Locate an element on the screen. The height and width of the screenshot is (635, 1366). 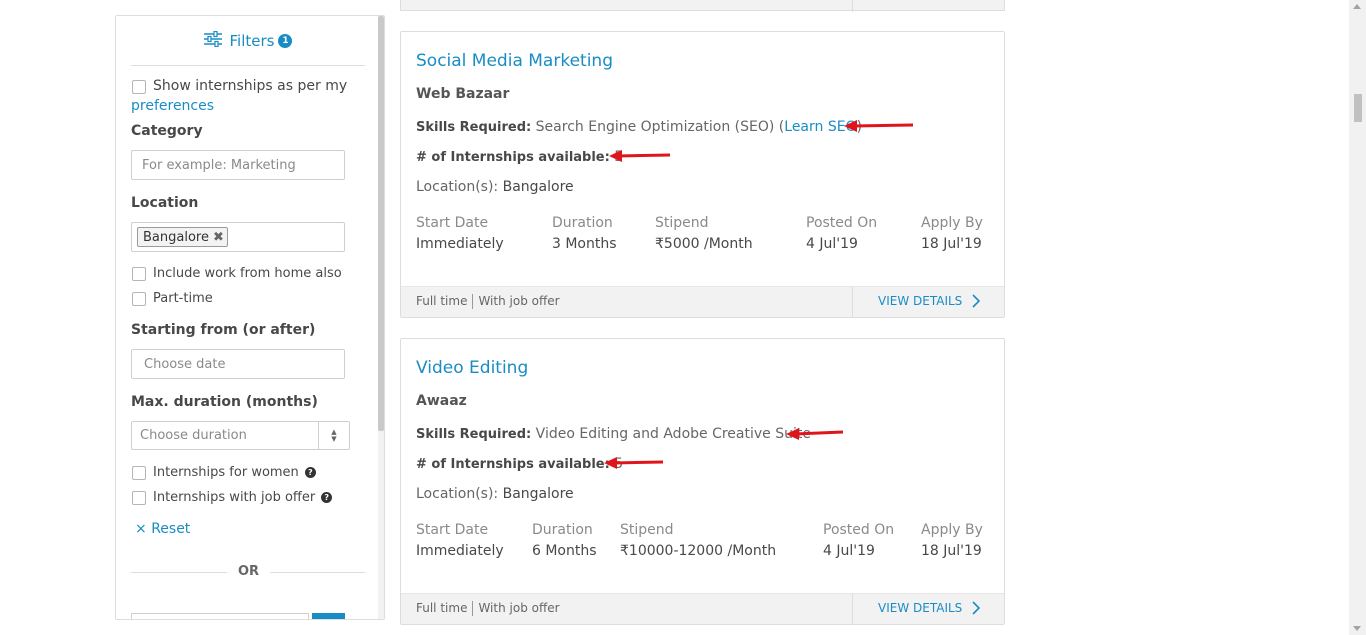
keyword-search-button is located at coordinates (328, 616).